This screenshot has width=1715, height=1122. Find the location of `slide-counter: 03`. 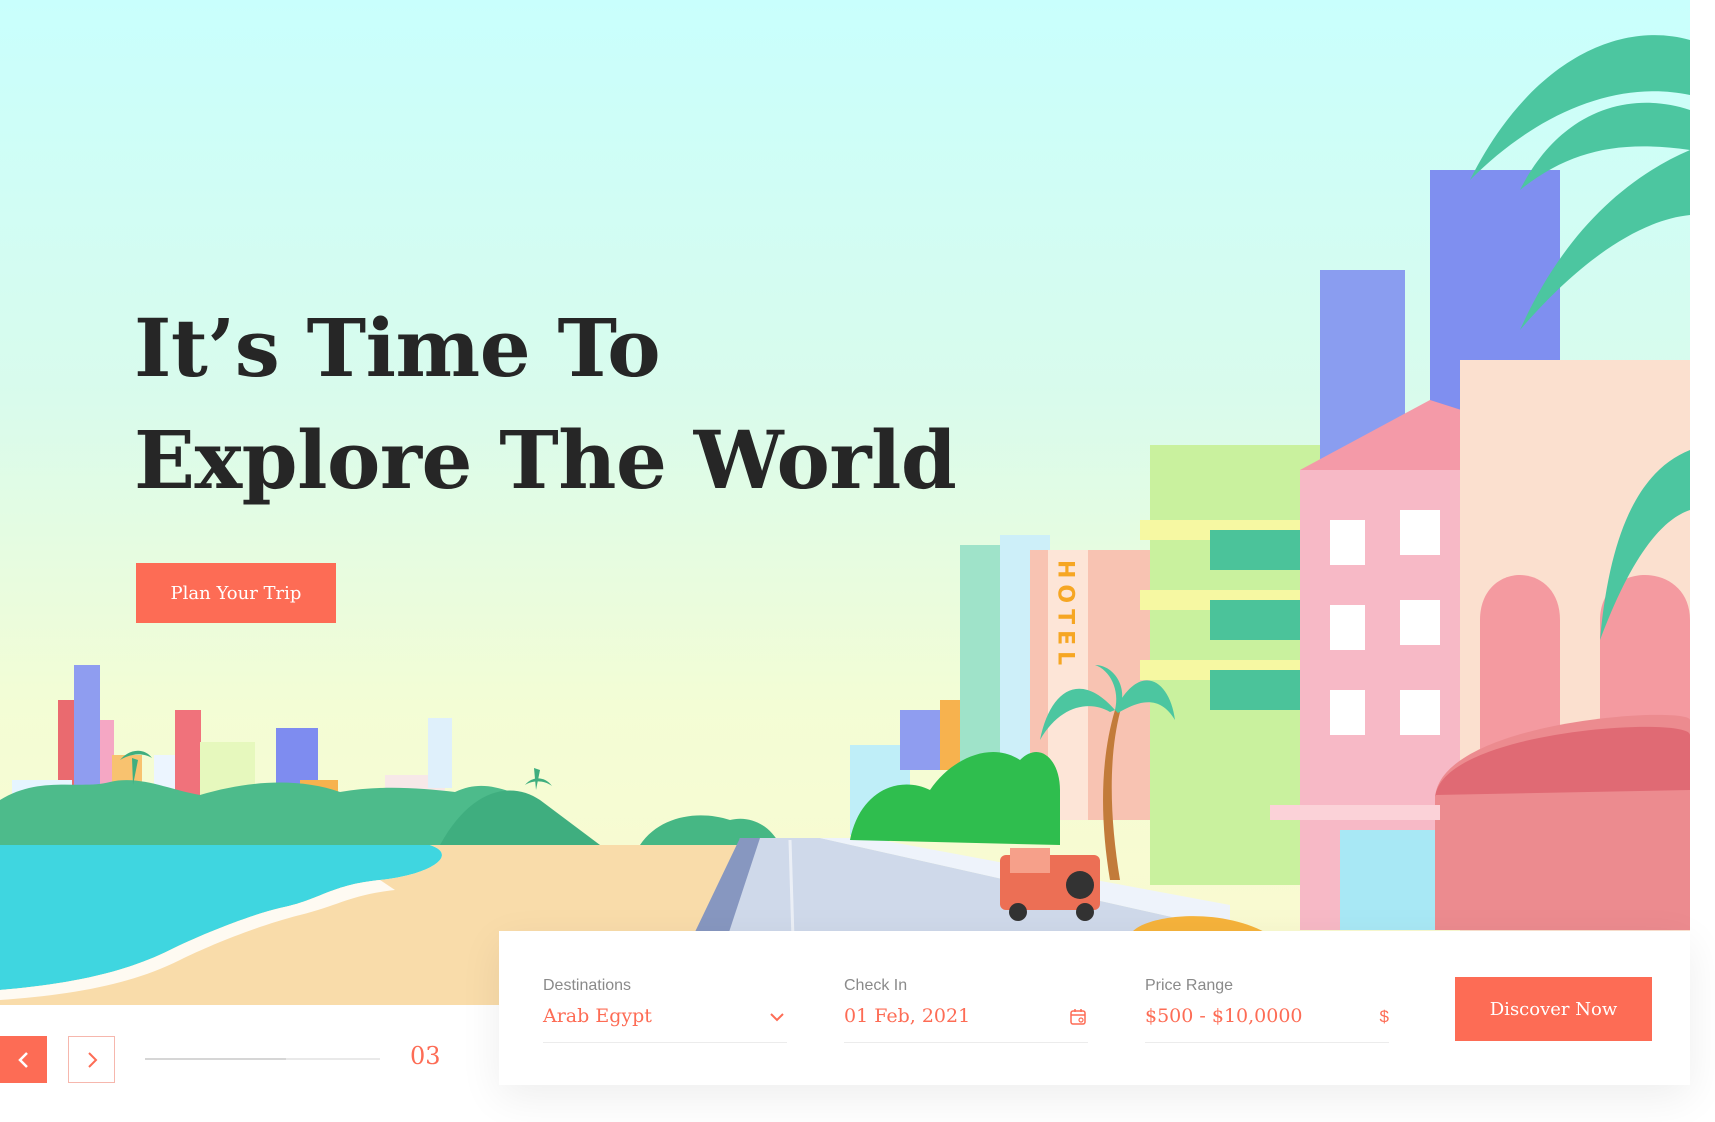

slide-counter: 03 is located at coordinates (425, 1056).